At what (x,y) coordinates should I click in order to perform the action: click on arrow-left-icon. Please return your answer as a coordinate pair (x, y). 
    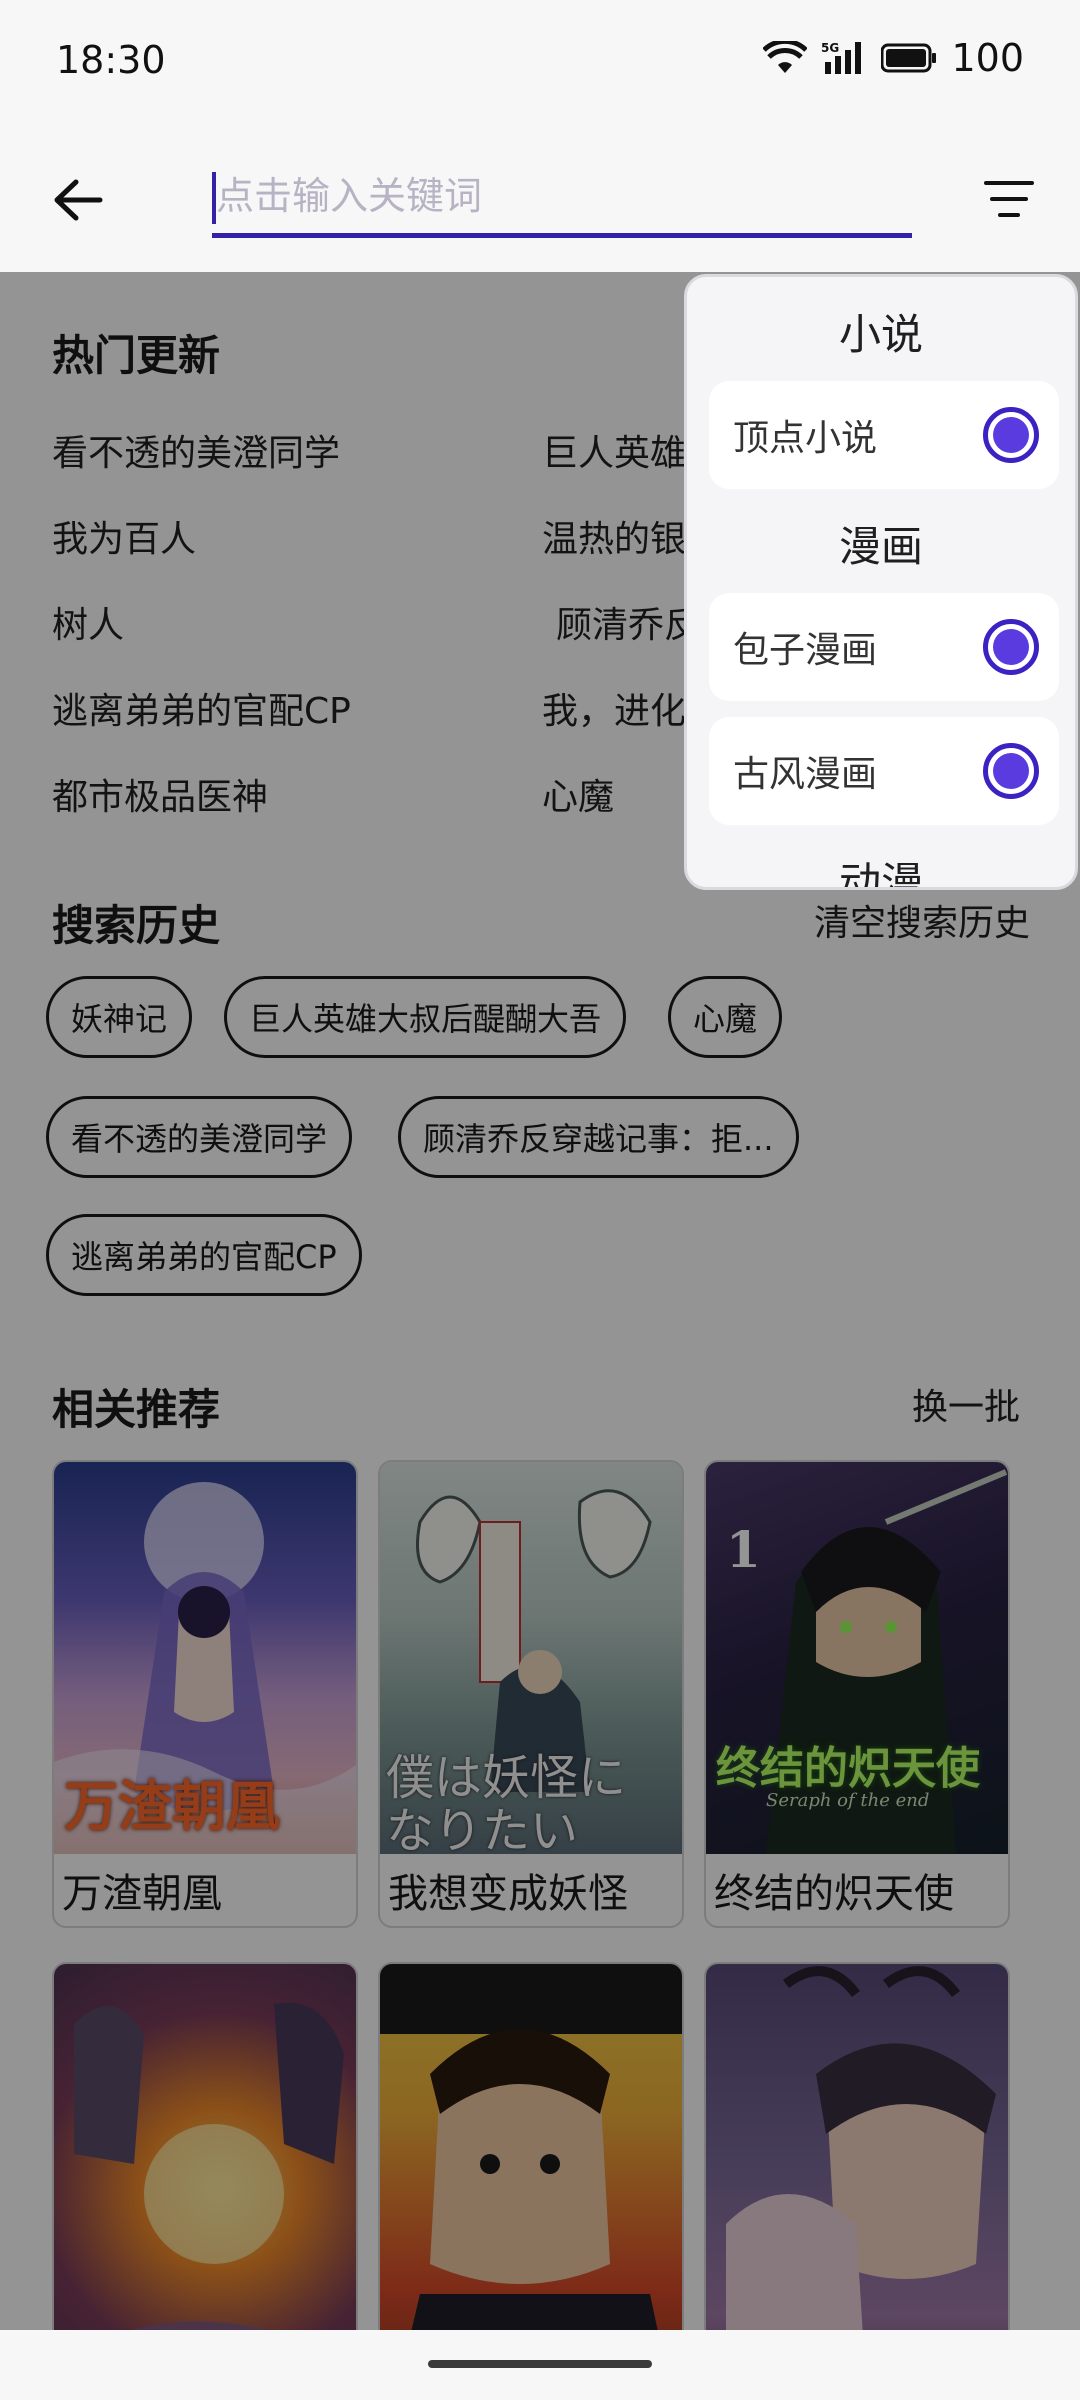
    Looking at the image, I should click on (78, 200).